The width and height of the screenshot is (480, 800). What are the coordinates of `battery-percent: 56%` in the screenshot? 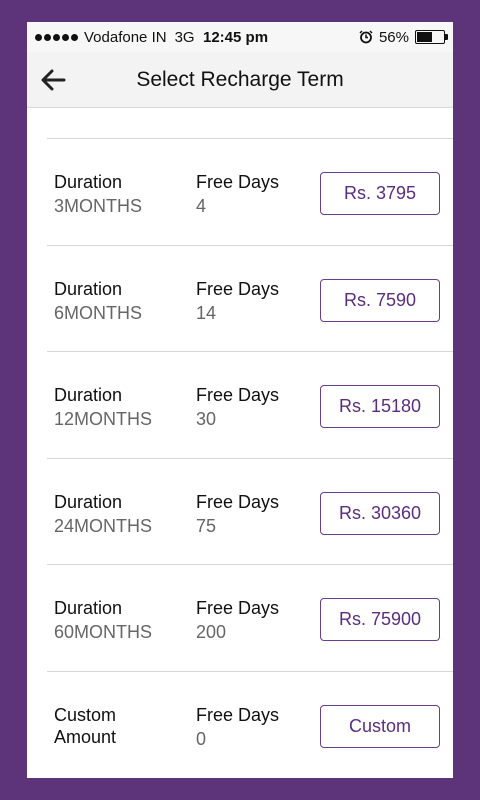 It's located at (393, 37).